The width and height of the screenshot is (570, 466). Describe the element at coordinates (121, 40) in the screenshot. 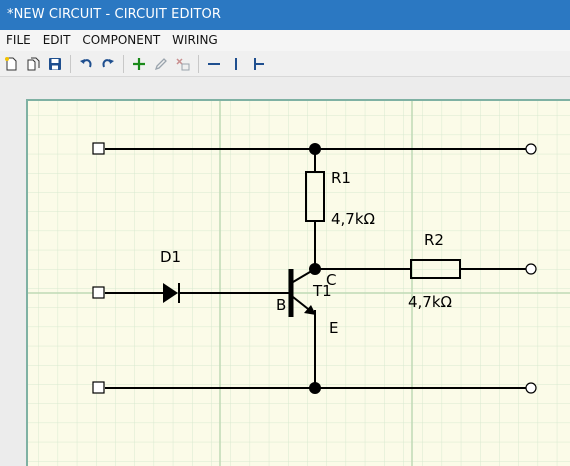

I see `menu-component: COMPONENT` at that location.